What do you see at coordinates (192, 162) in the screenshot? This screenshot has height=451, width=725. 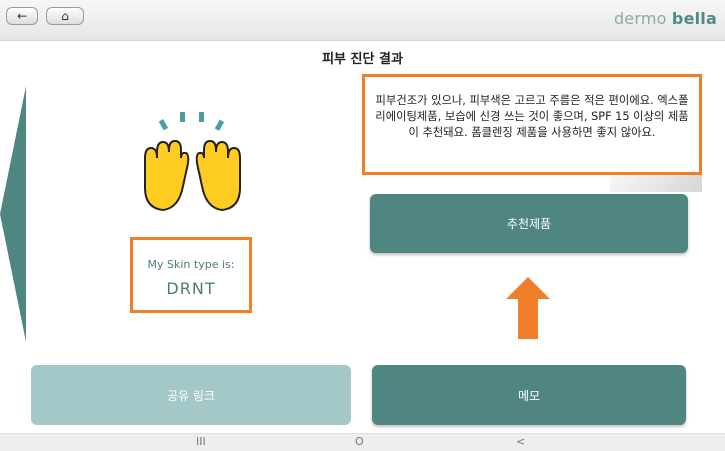 I see `raising-hands-icon` at bounding box center [192, 162].